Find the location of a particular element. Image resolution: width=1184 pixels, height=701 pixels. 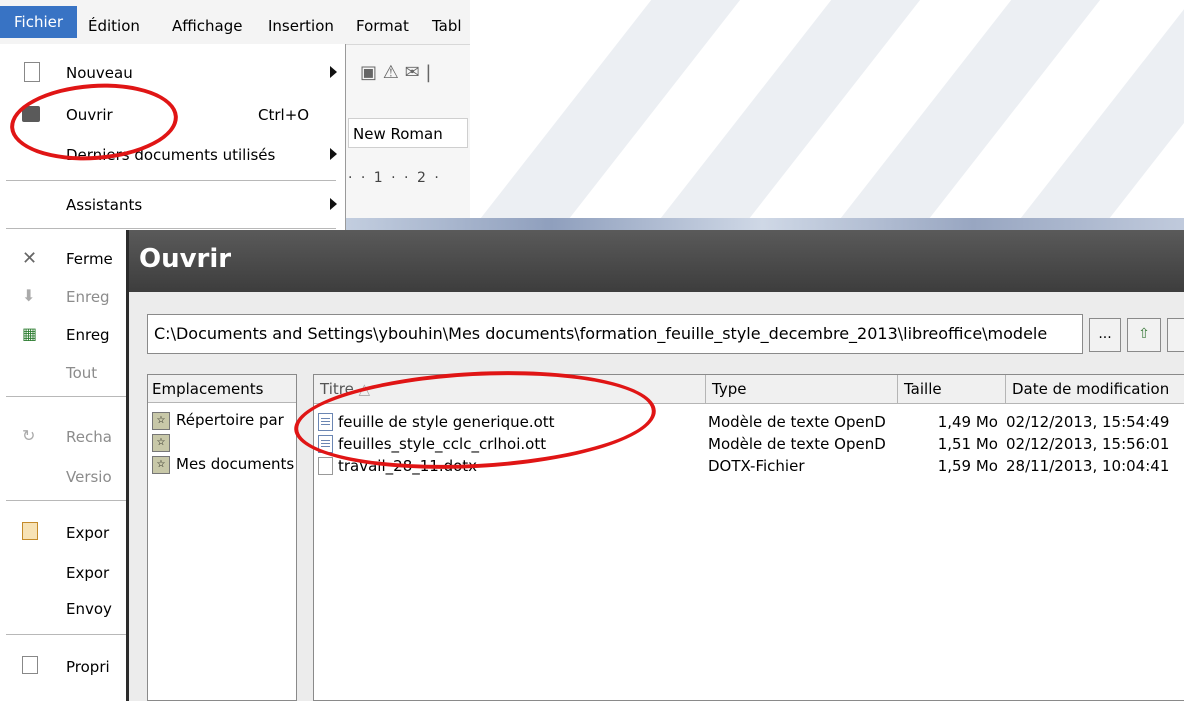

file-size: 1,51 Mo is located at coordinates (967, 444).